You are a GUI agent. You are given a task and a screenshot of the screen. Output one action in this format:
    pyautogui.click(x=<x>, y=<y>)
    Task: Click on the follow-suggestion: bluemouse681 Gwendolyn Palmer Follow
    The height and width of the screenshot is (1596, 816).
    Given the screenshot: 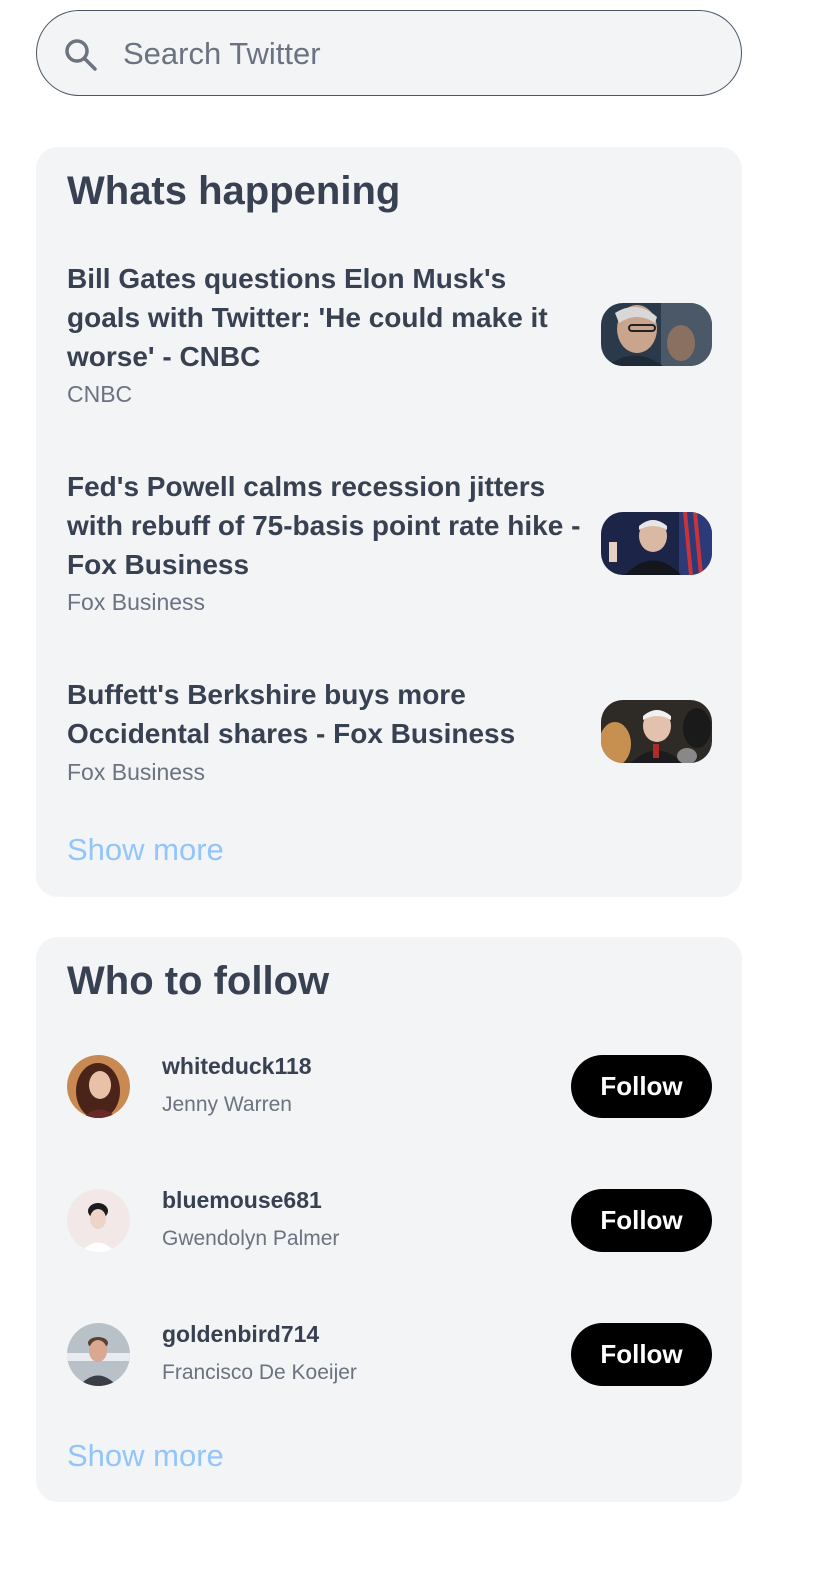 What is the action you would take?
    pyautogui.click(x=389, y=1220)
    